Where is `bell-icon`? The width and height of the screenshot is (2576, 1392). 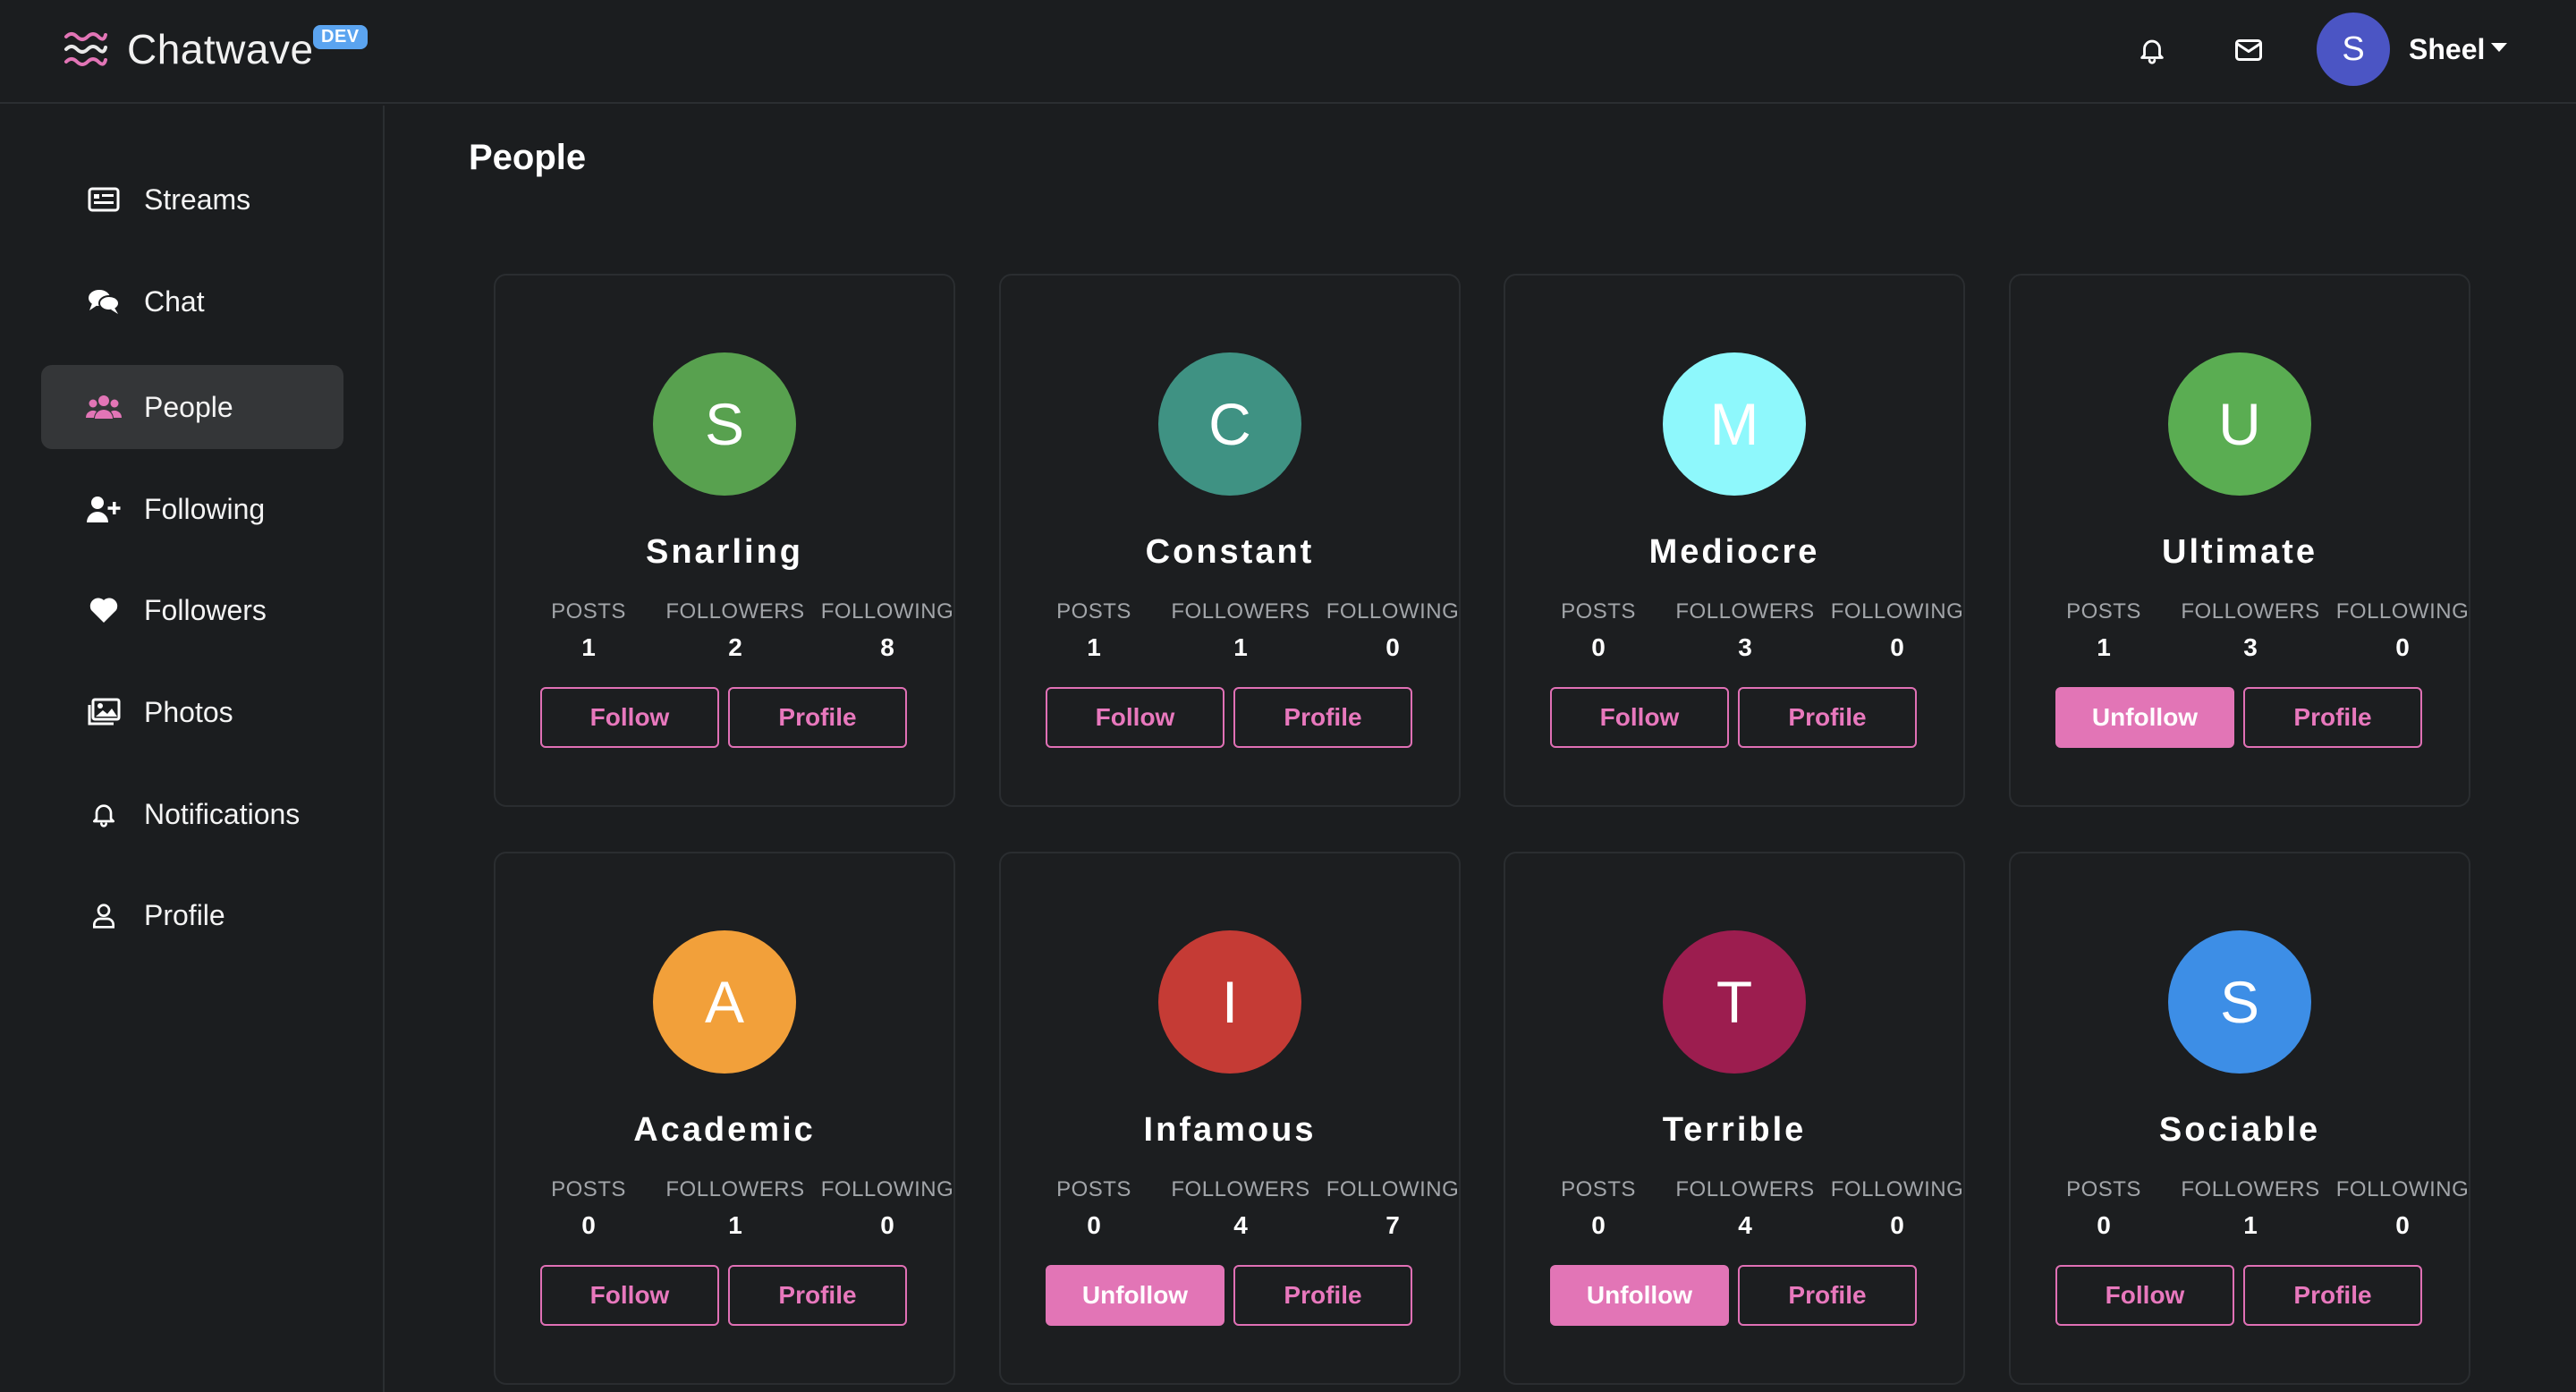
bell-icon is located at coordinates (2152, 50).